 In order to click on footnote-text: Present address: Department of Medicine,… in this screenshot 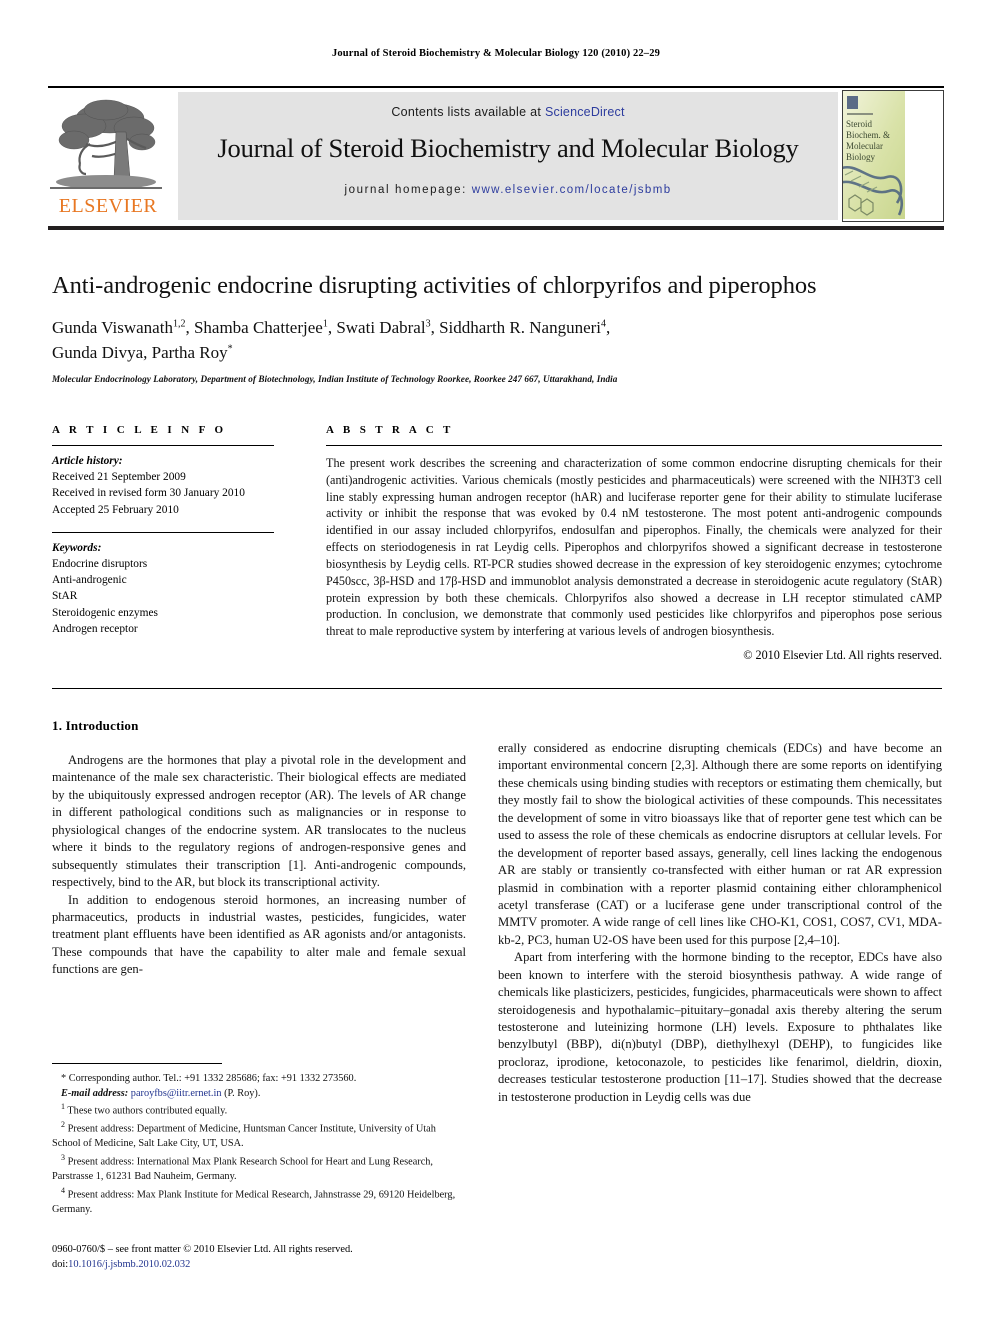, I will do `click(244, 1136)`.